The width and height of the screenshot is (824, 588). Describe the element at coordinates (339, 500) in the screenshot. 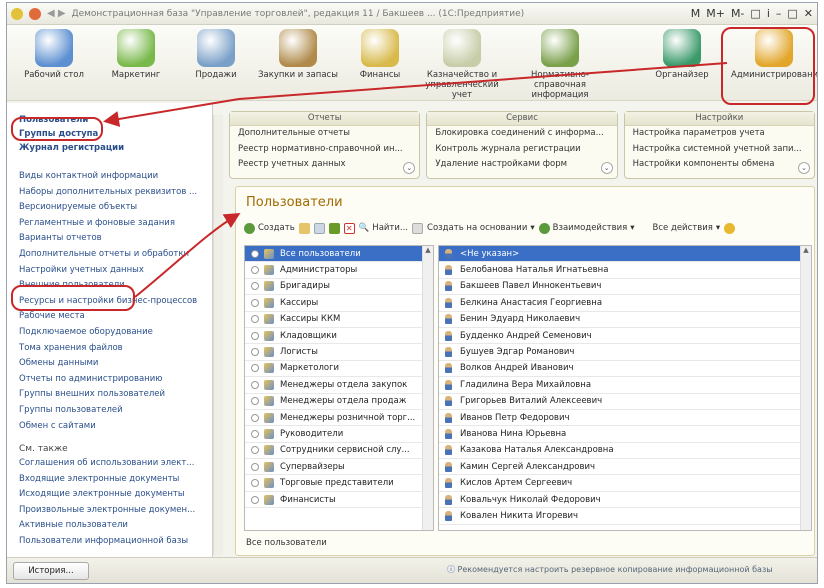

I see `group-row: Финансисты` at that location.